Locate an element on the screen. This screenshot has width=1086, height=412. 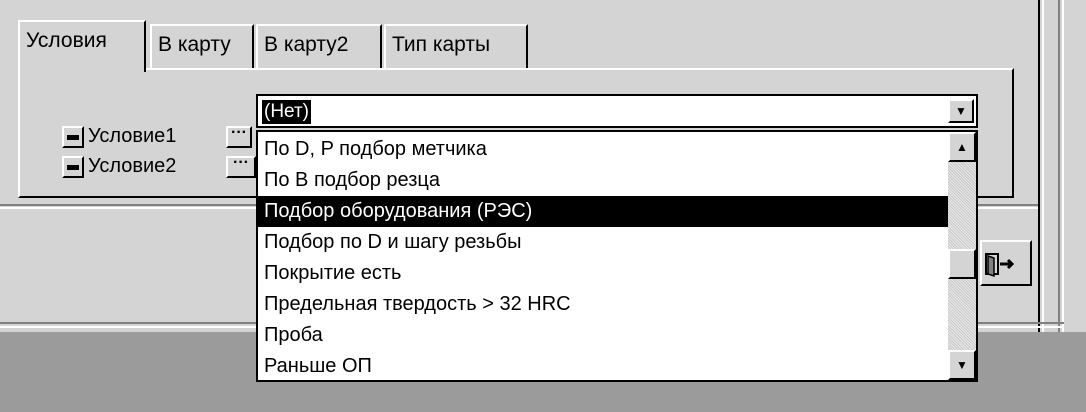
scroll-down-button: ▼ is located at coordinates (962, 365).